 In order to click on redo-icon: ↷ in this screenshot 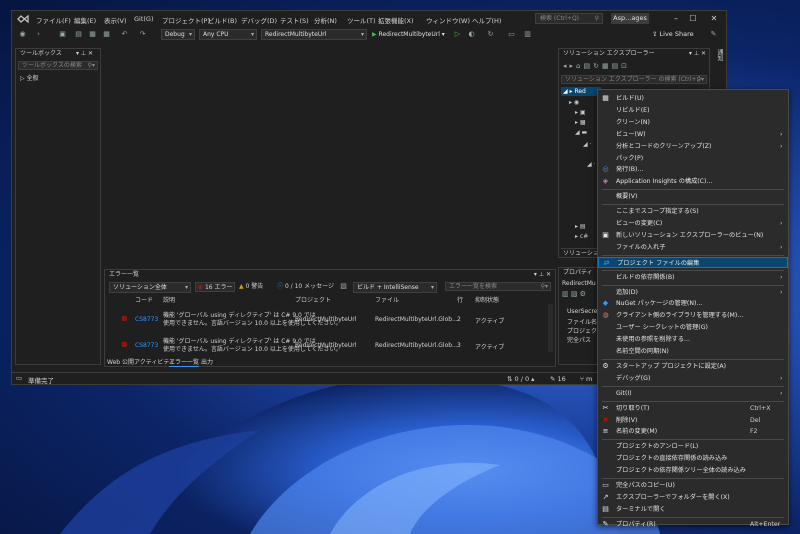, I will do `click(142, 34)`.